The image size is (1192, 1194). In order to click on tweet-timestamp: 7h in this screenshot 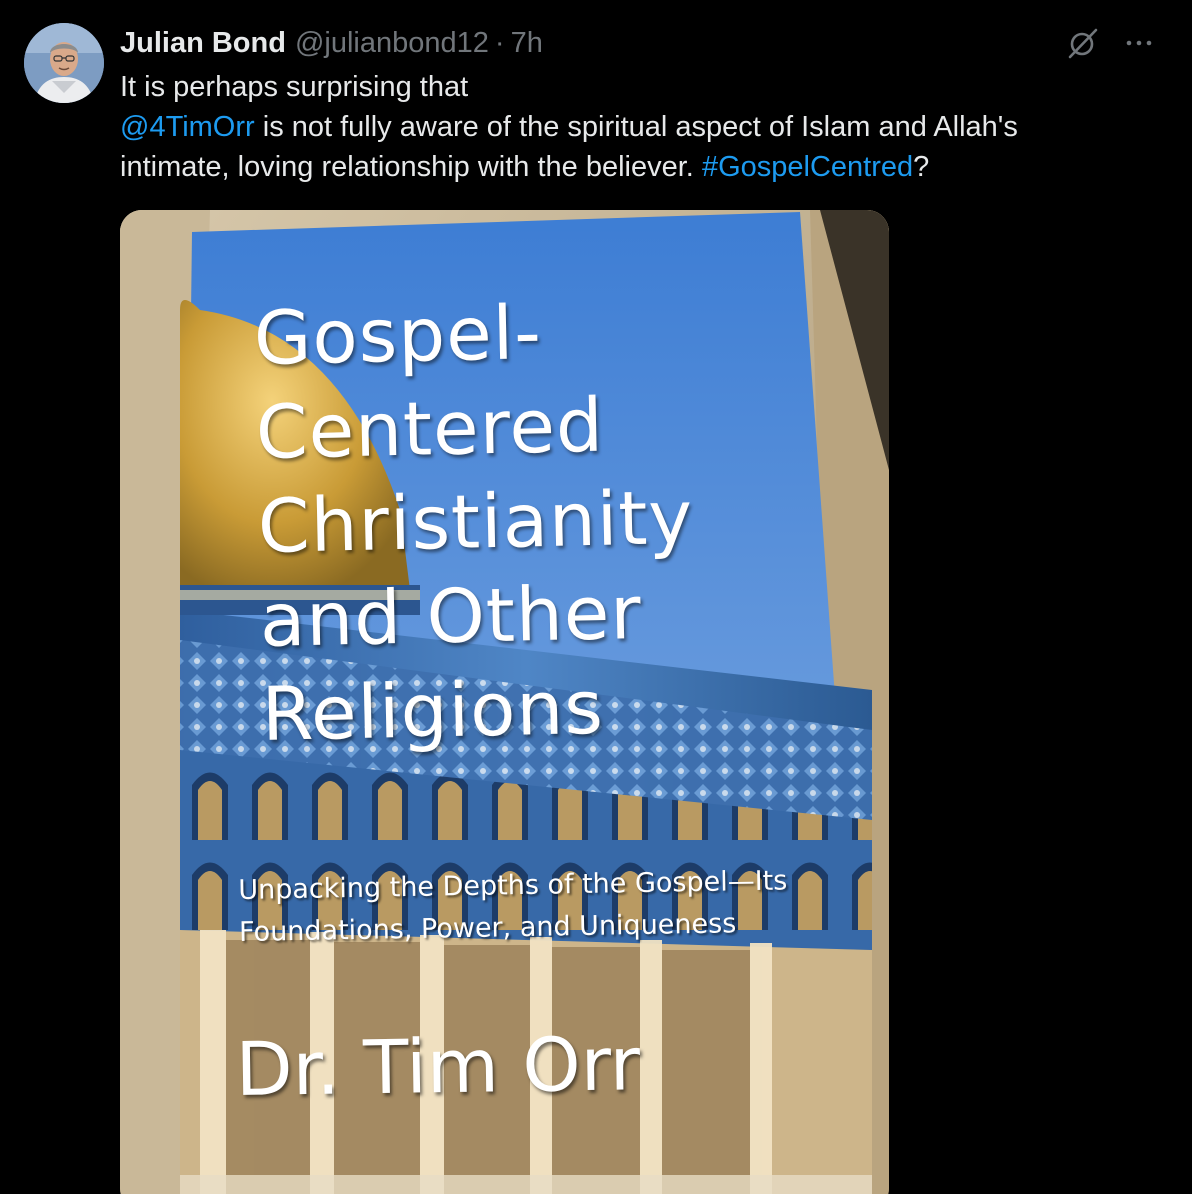, I will do `click(527, 43)`.